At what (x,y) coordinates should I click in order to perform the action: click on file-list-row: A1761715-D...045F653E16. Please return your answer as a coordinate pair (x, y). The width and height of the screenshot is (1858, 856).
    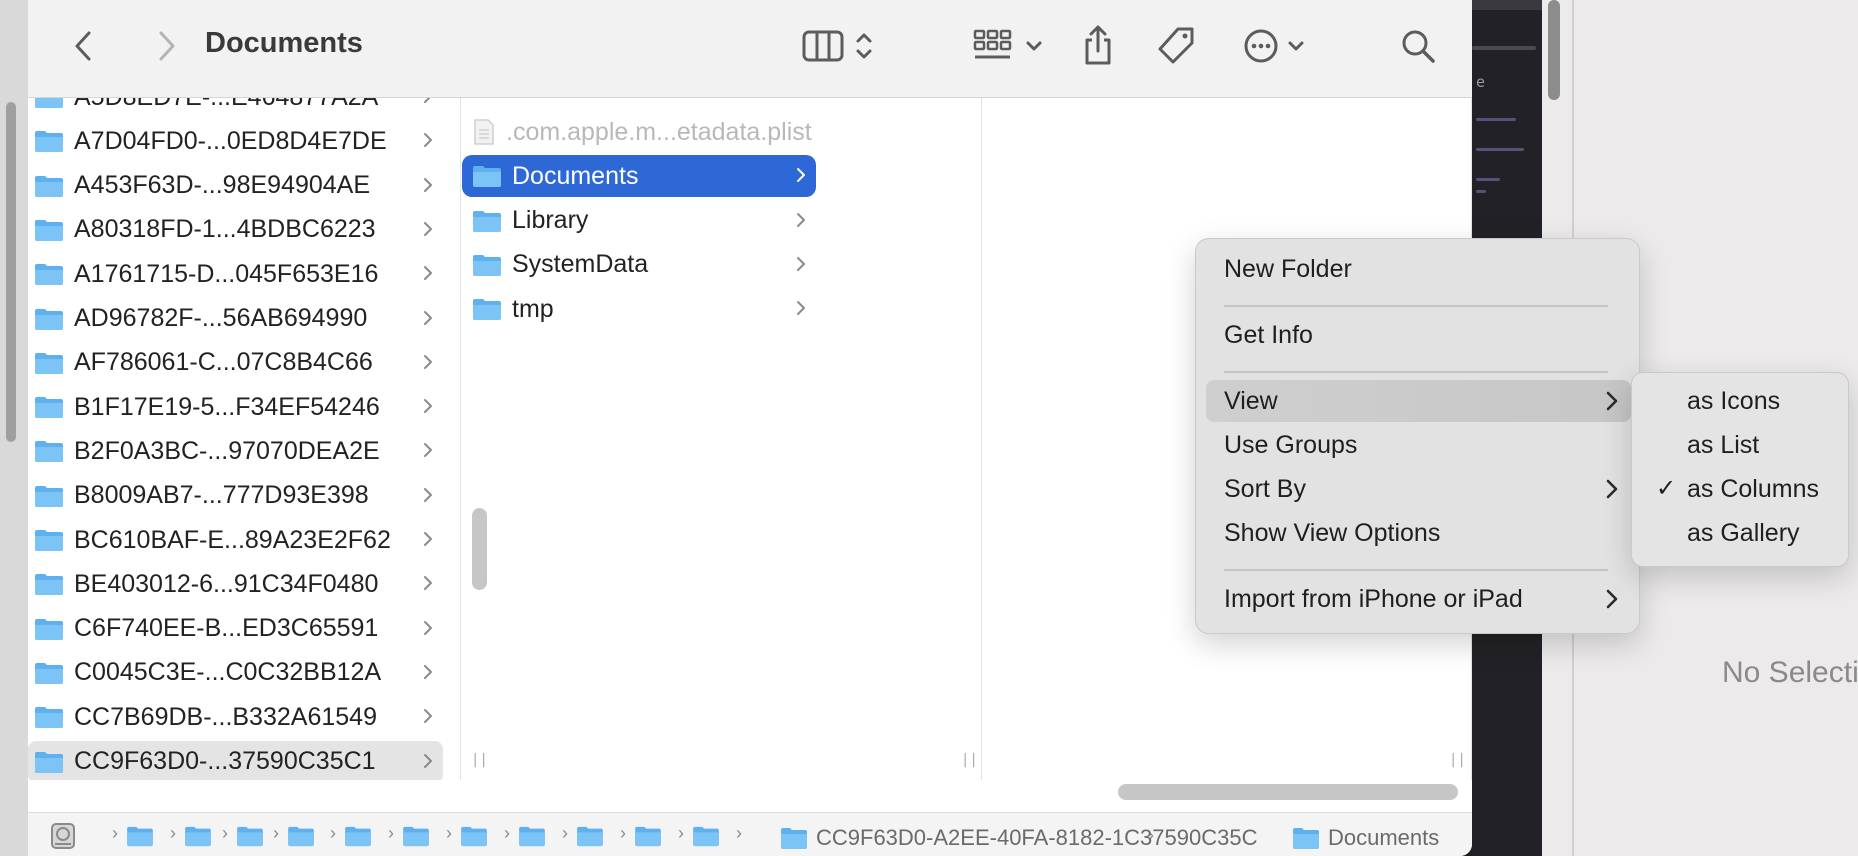
    Looking at the image, I should click on (235, 274).